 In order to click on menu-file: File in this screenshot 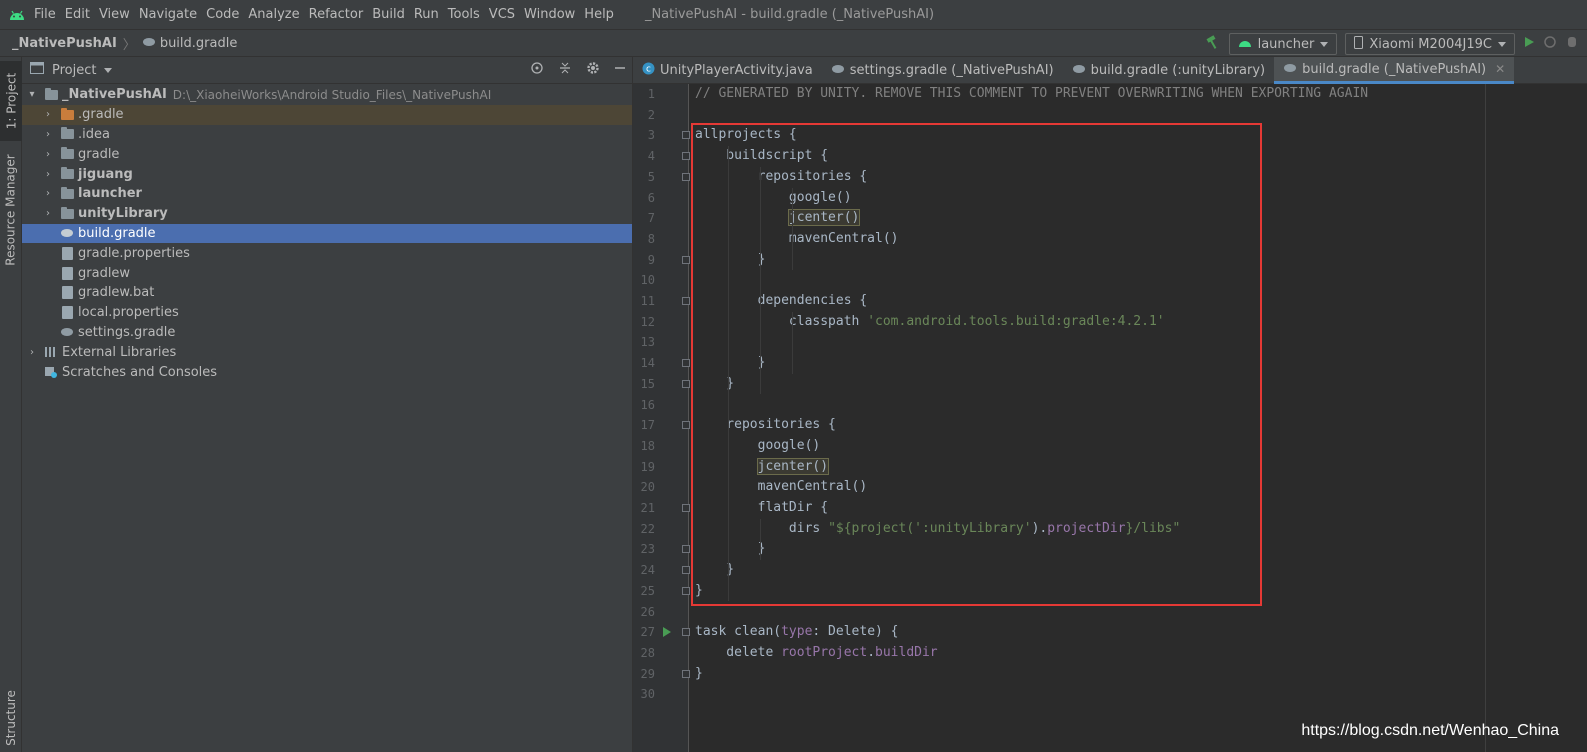, I will do `click(48, 14)`.